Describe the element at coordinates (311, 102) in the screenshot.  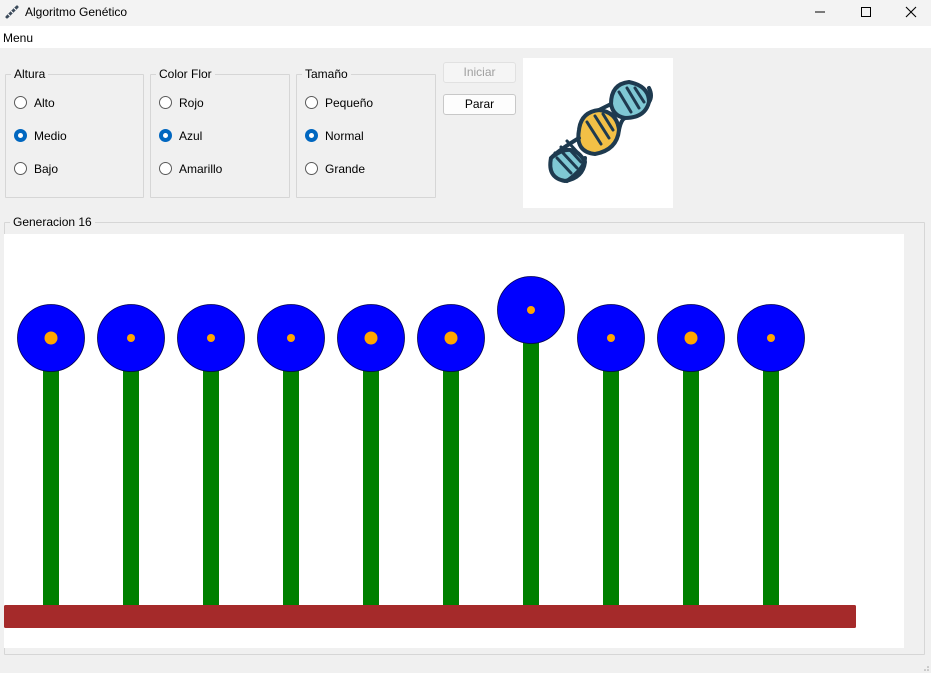
I see `radio-pequeno` at that location.